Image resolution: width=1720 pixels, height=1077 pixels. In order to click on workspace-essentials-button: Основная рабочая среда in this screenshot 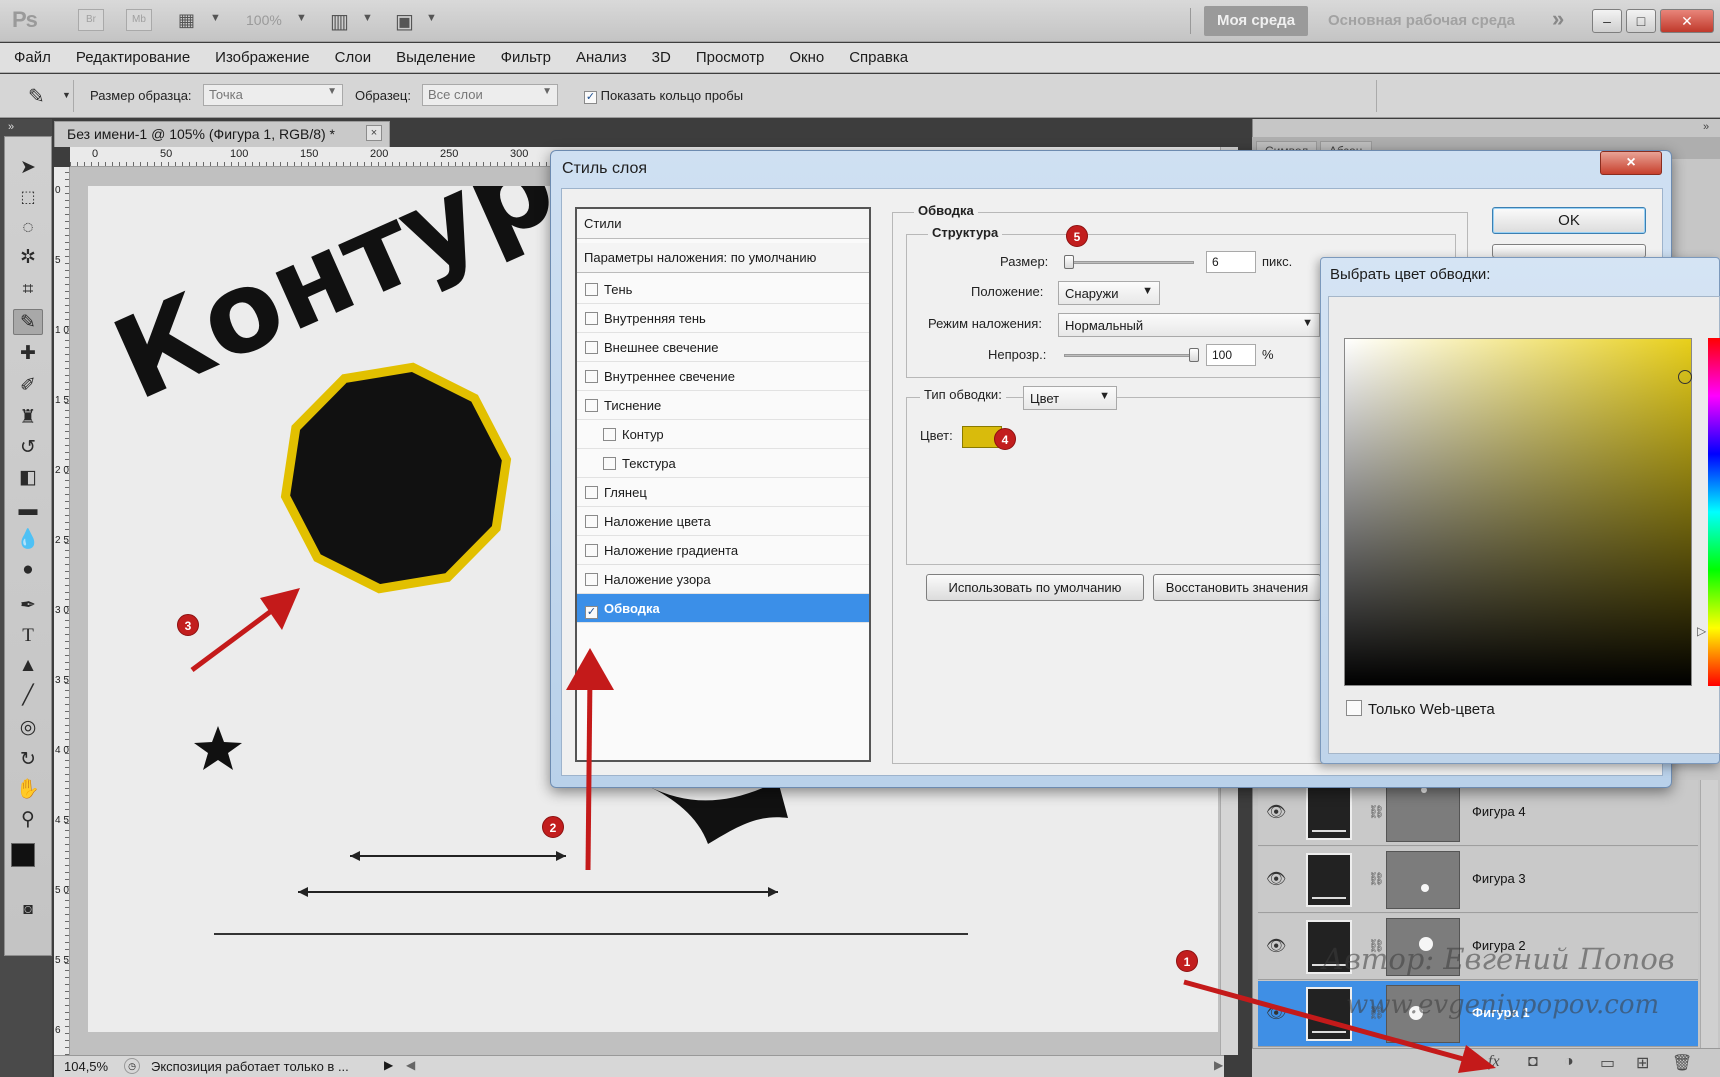, I will do `click(1421, 20)`.